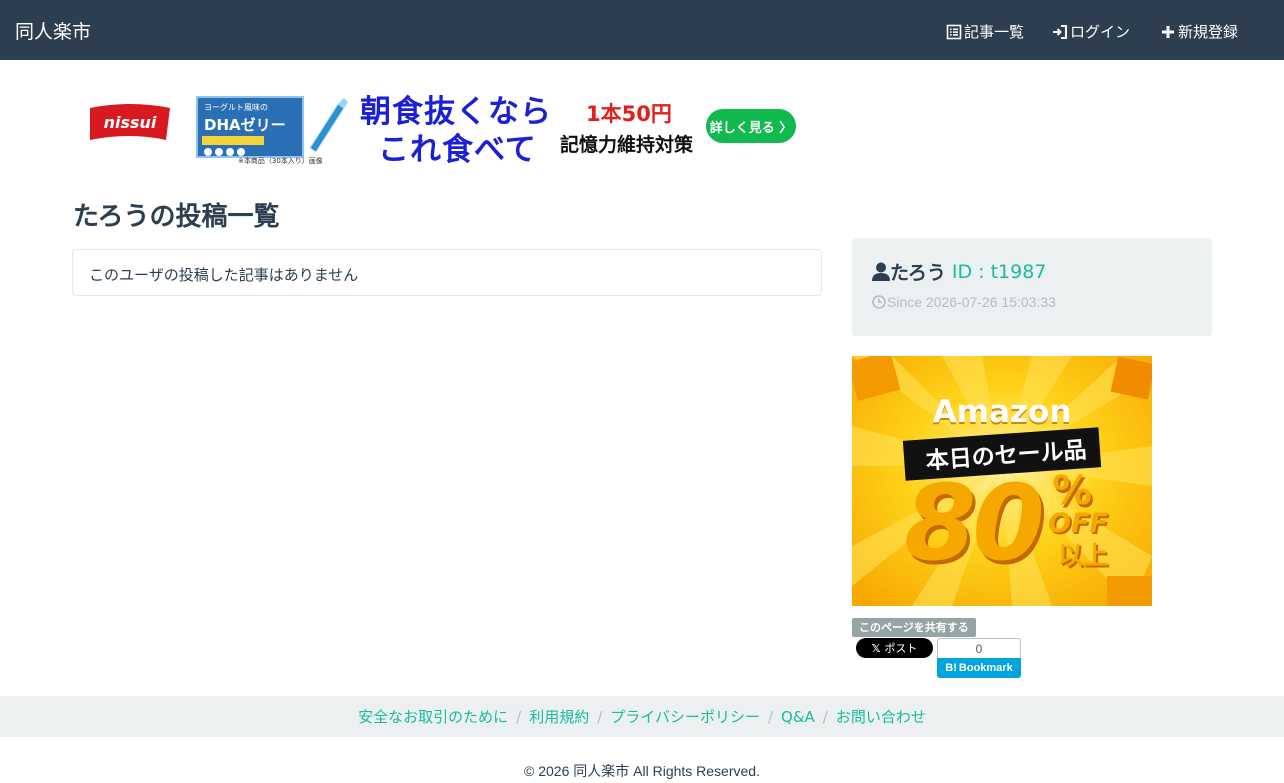  What do you see at coordinates (876, 648) in the screenshot?
I see `x-logo-icon: 𝕏` at bounding box center [876, 648].